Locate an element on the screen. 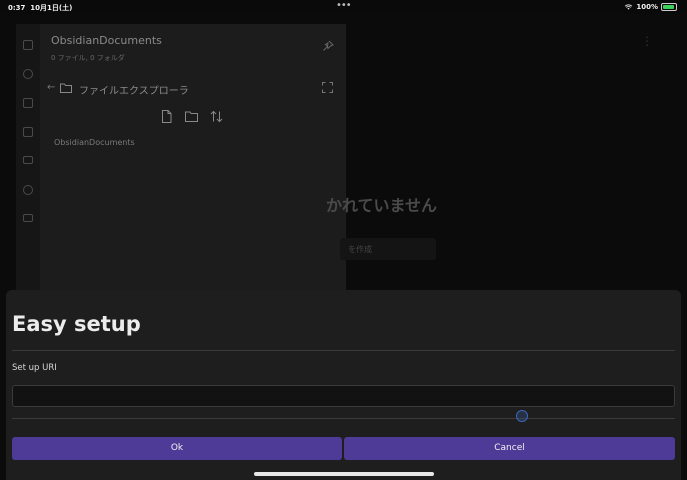 The height and width of the screenshot is (480, 687). pin-icon is located at coordinates (328, 46).